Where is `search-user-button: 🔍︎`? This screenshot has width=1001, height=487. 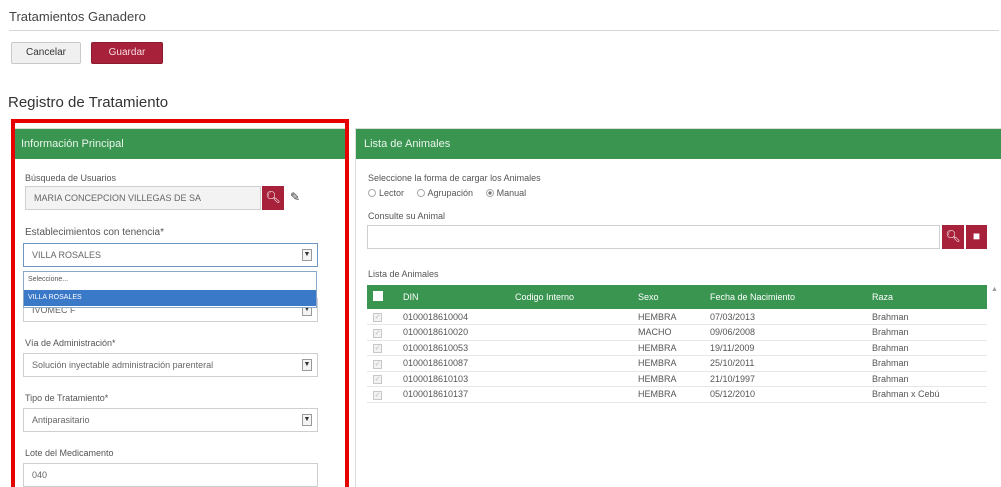 search-user-button: 🔍︎ is located at coordinates (273, 198).